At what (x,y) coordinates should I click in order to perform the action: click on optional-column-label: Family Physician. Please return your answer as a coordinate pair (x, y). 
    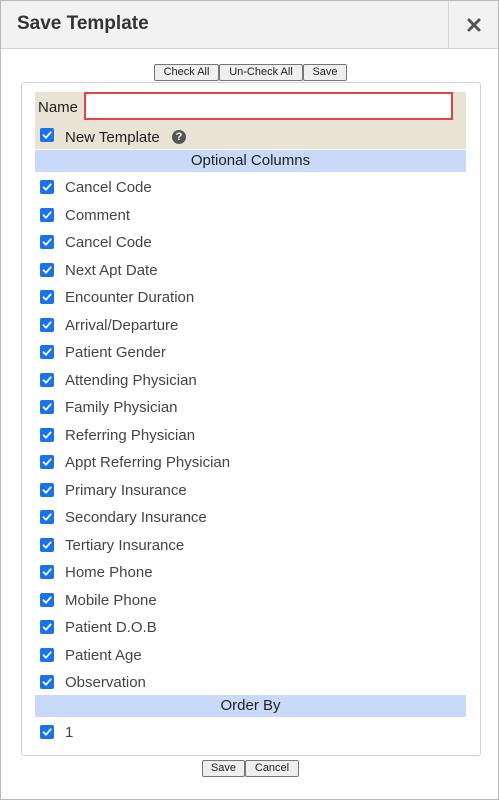
    Looking at the image, I should click on (121, 407).